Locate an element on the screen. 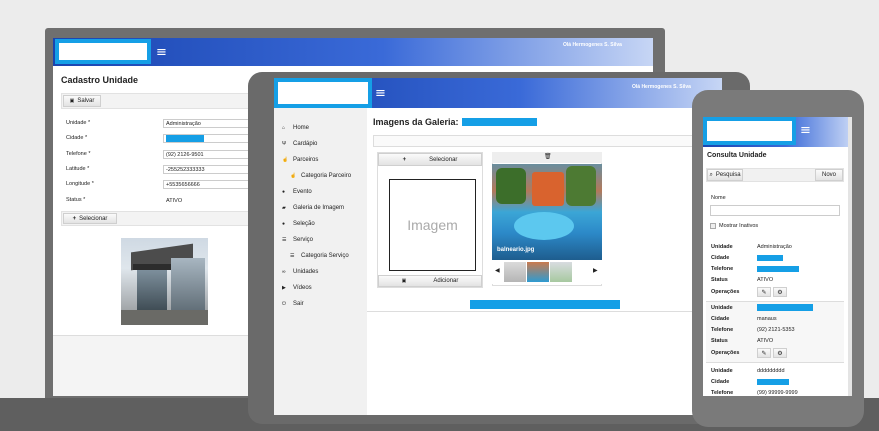 The image size is (879, 431). sidebar-item-label: Seleção is located at coordinates (304, 224).